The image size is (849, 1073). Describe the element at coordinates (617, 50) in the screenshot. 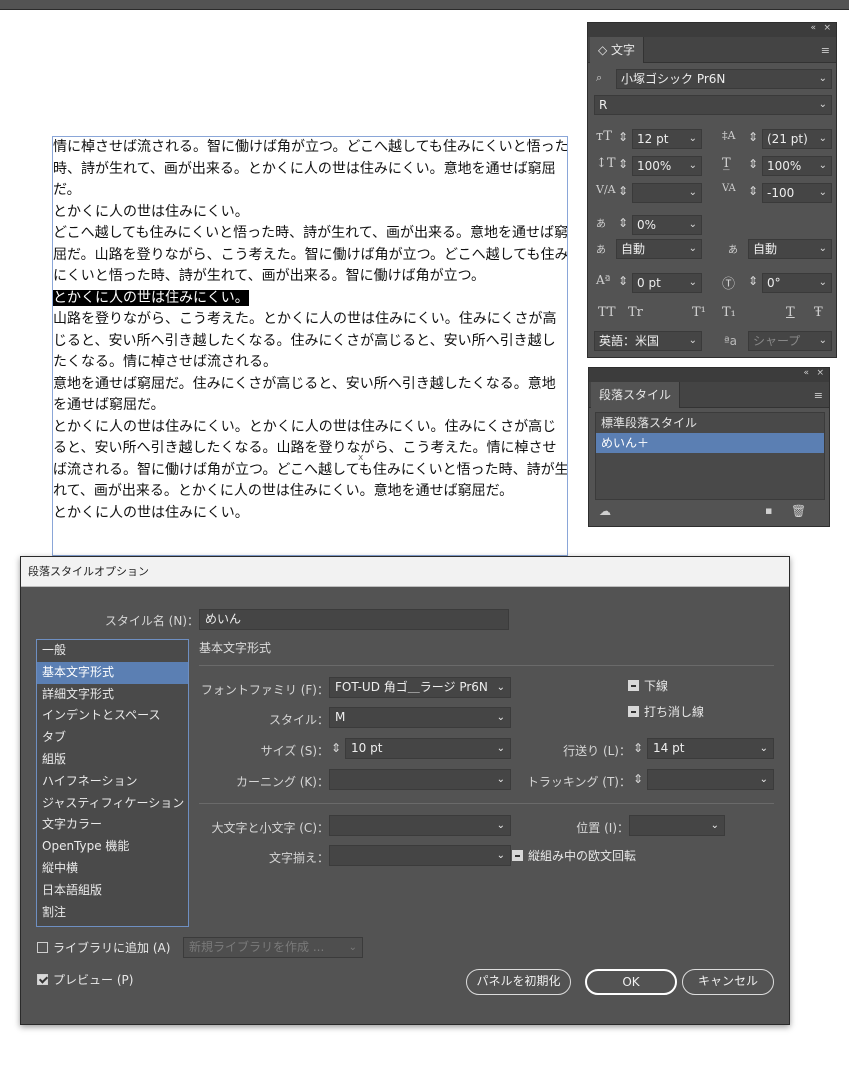

I see `tab-character: ◇ 文字` at that location.